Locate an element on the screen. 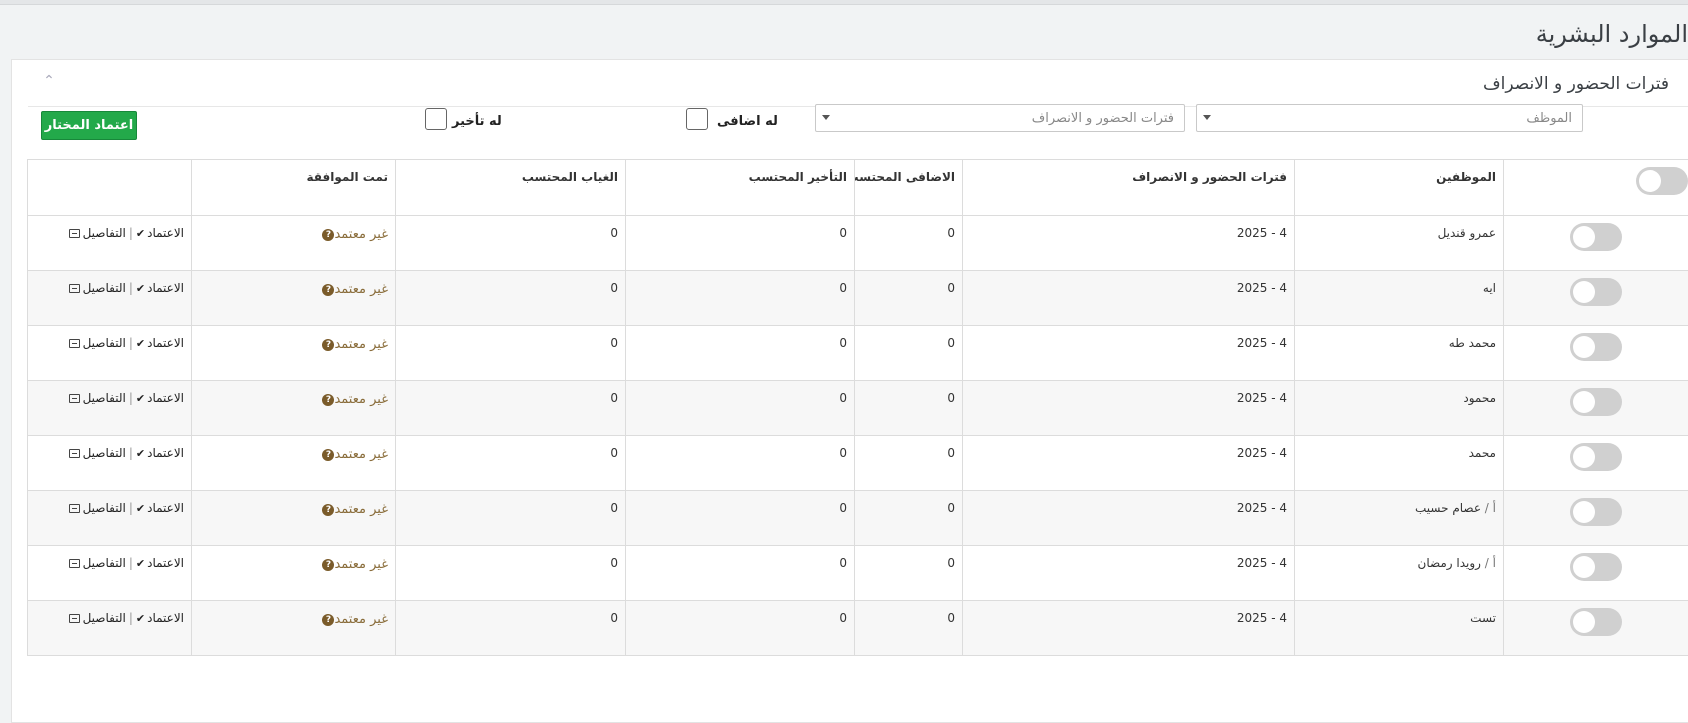  employee-cell: محمد is located at coordinates (1399, 463).